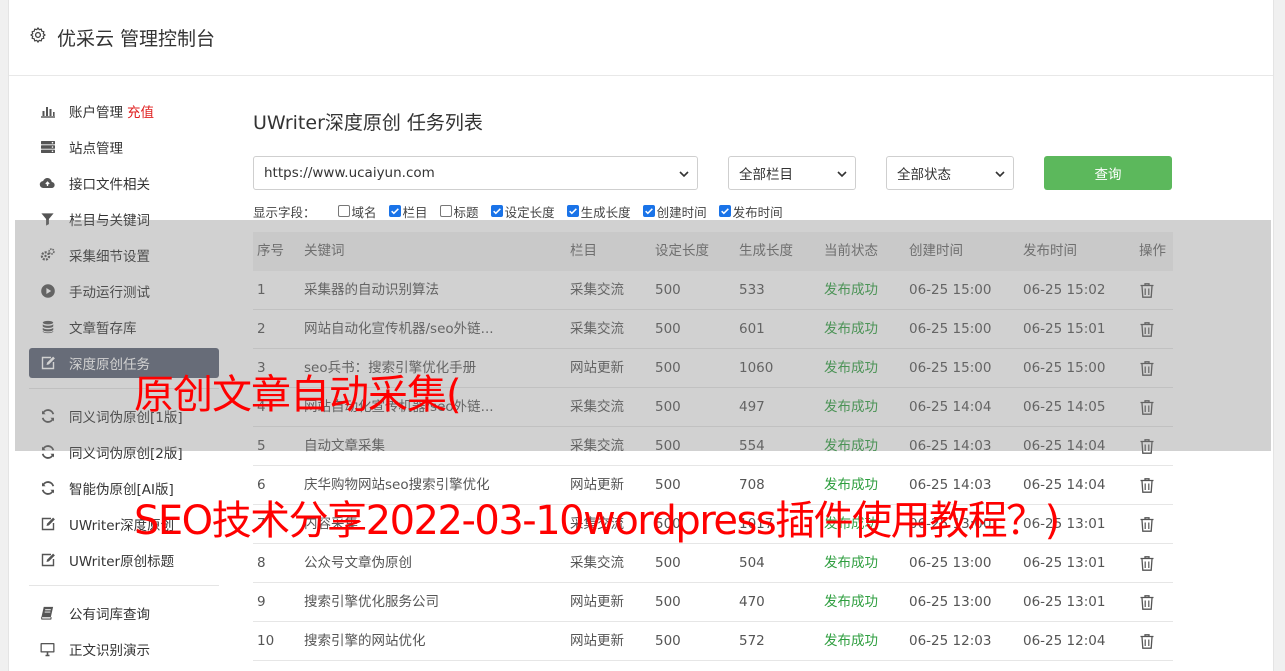 This screenshot has width=1285, height=671. What do you see at coordinates (124, 291) in the screenshot?
I see `sidebar-item-手动运行测试: 手动运行测试` at bounding box center [124, 291].